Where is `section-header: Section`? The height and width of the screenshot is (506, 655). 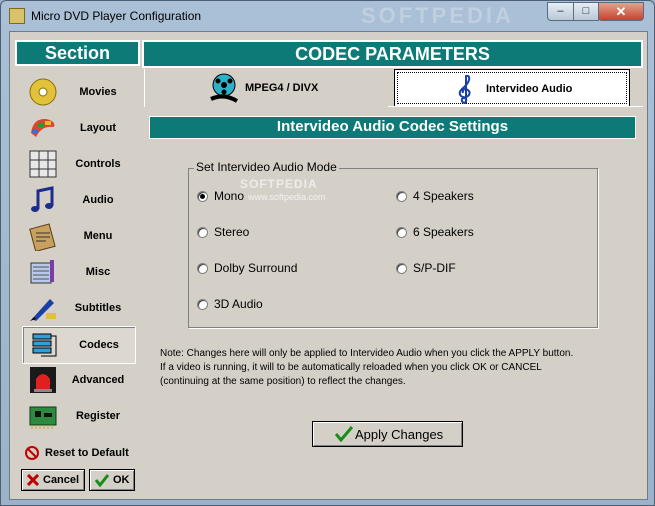
section-header: Section is located at coordinates (77, 53).